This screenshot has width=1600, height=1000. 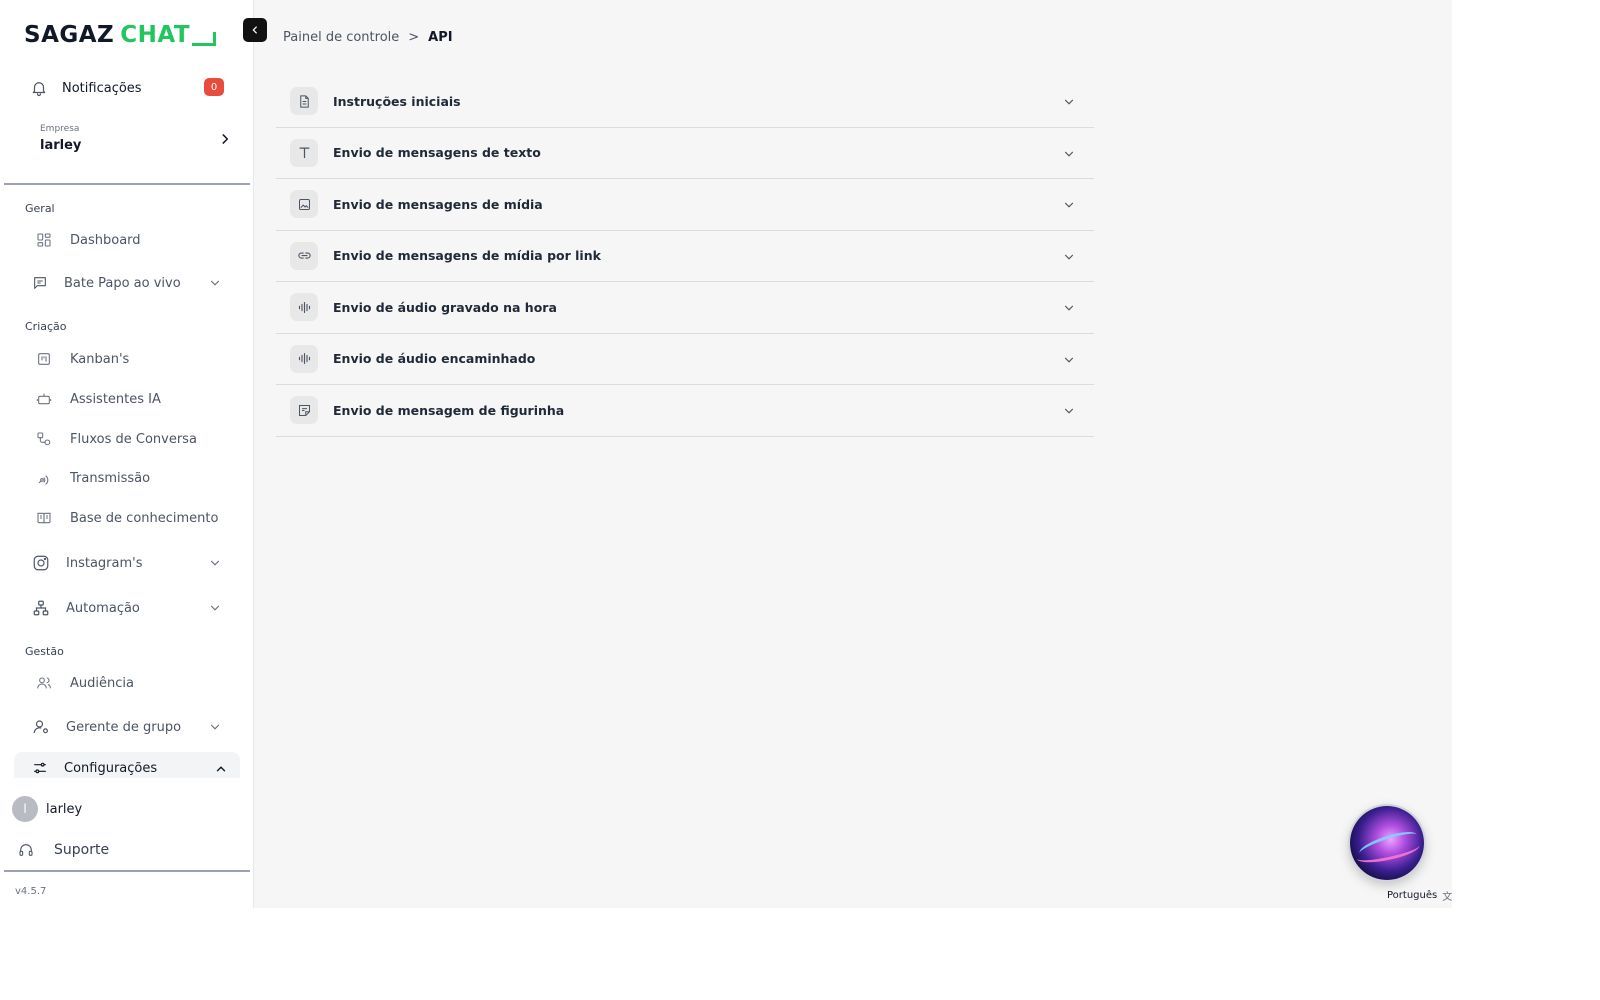 I want to click on sidebar-item-label: Base de conhecimento, so click(x=144, y=518).